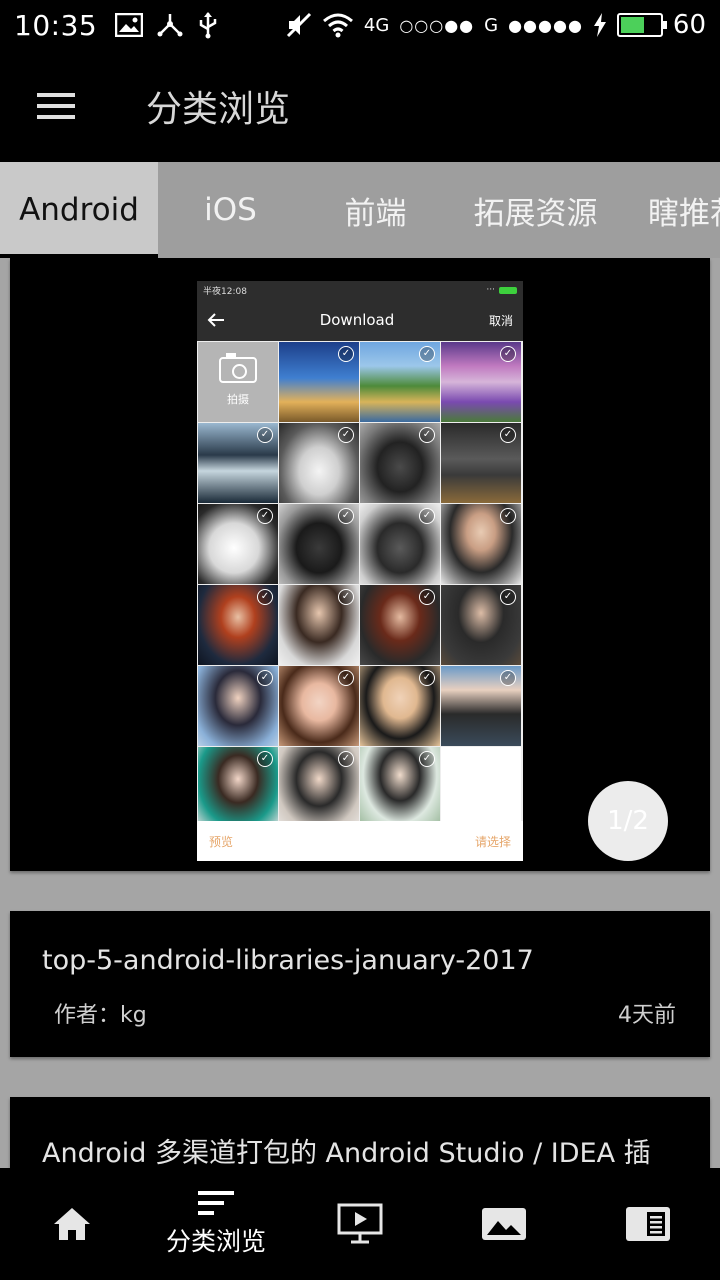 Image resolution: width=720 pixels, height=1280 pixels. Describe the element at coordinates (216, 1203) in the screenshot. I see `category-list-icon` at that location.